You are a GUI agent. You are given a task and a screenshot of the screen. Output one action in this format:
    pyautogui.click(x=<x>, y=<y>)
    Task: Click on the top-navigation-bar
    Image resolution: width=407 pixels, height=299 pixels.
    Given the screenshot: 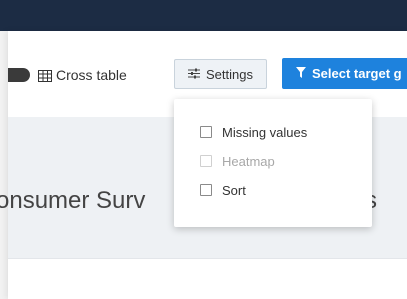 What is the action you would take?
    pyautogui.click(x=203, y=15)
    